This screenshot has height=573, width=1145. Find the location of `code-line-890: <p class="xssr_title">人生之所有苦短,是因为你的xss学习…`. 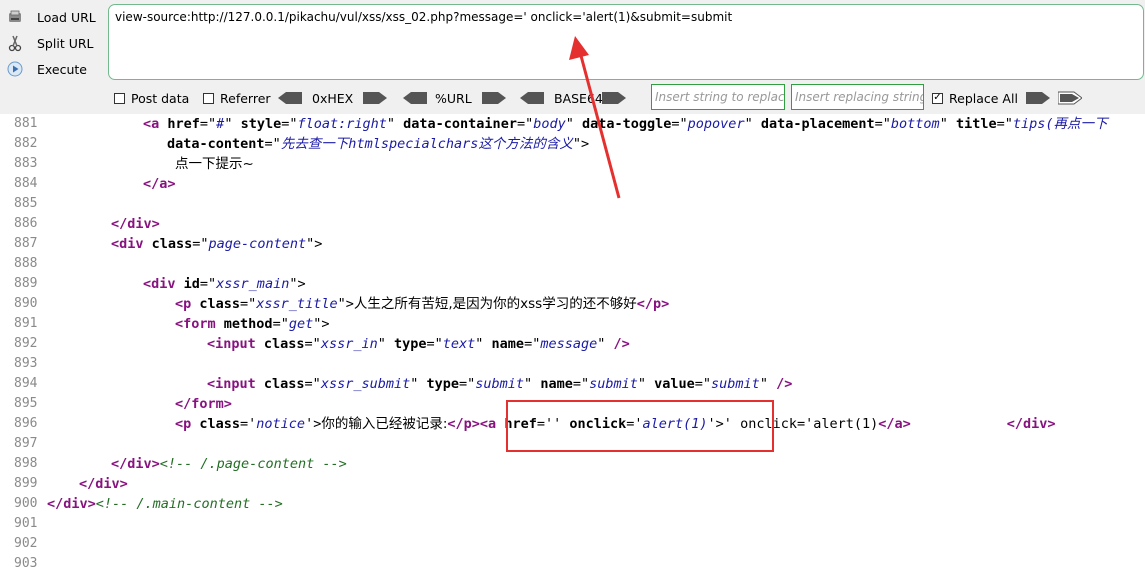

code-line-890: <p class="xssr_title">人生之所有苦短,是因为你的xss学习… is located at coordinates (422, 304).